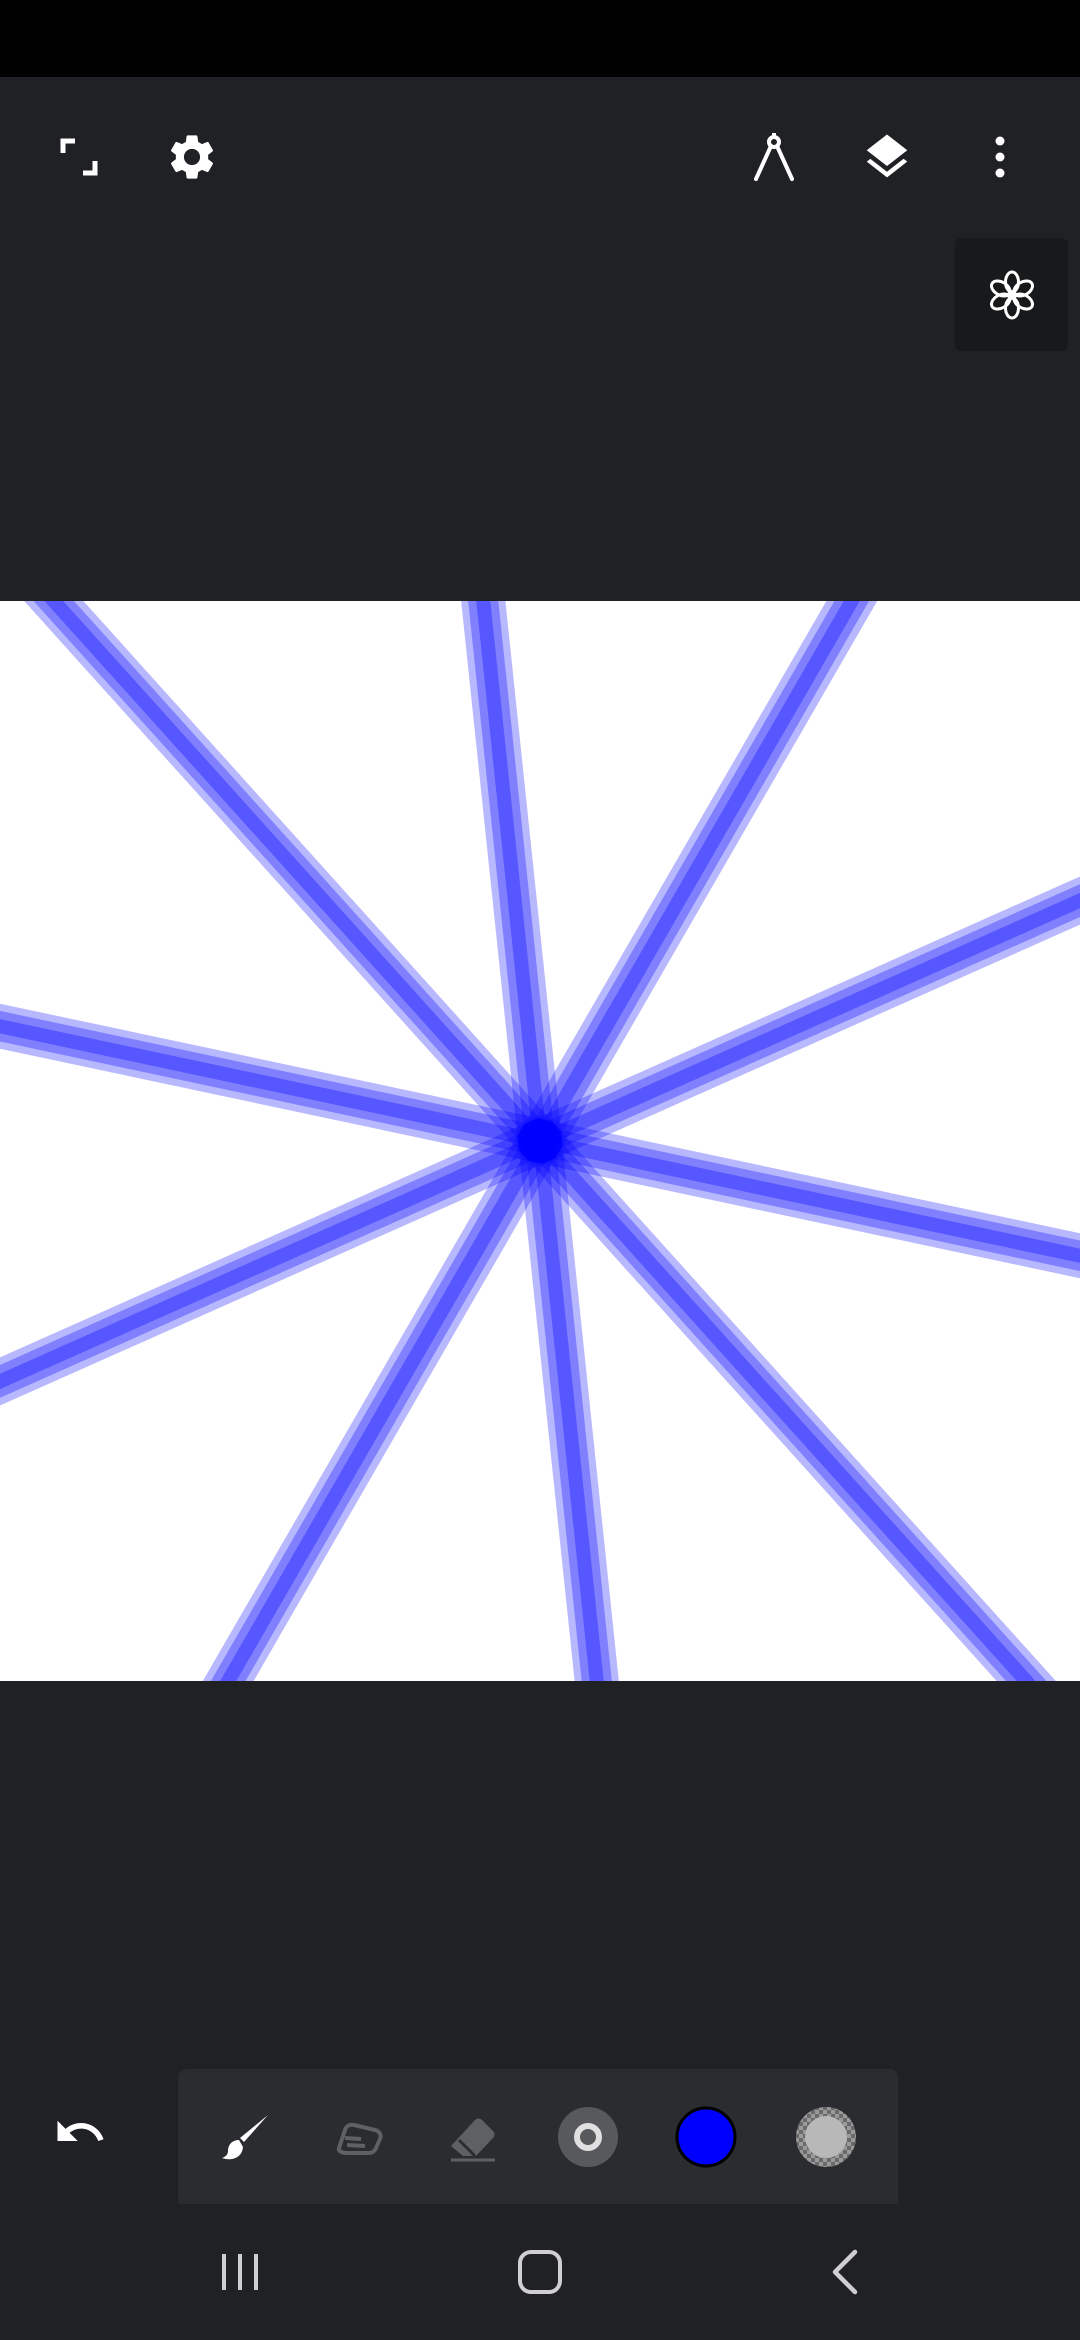 The width and height of the screenshot is (1080, 2340). I want to click on layers-button, so click(887, 157).